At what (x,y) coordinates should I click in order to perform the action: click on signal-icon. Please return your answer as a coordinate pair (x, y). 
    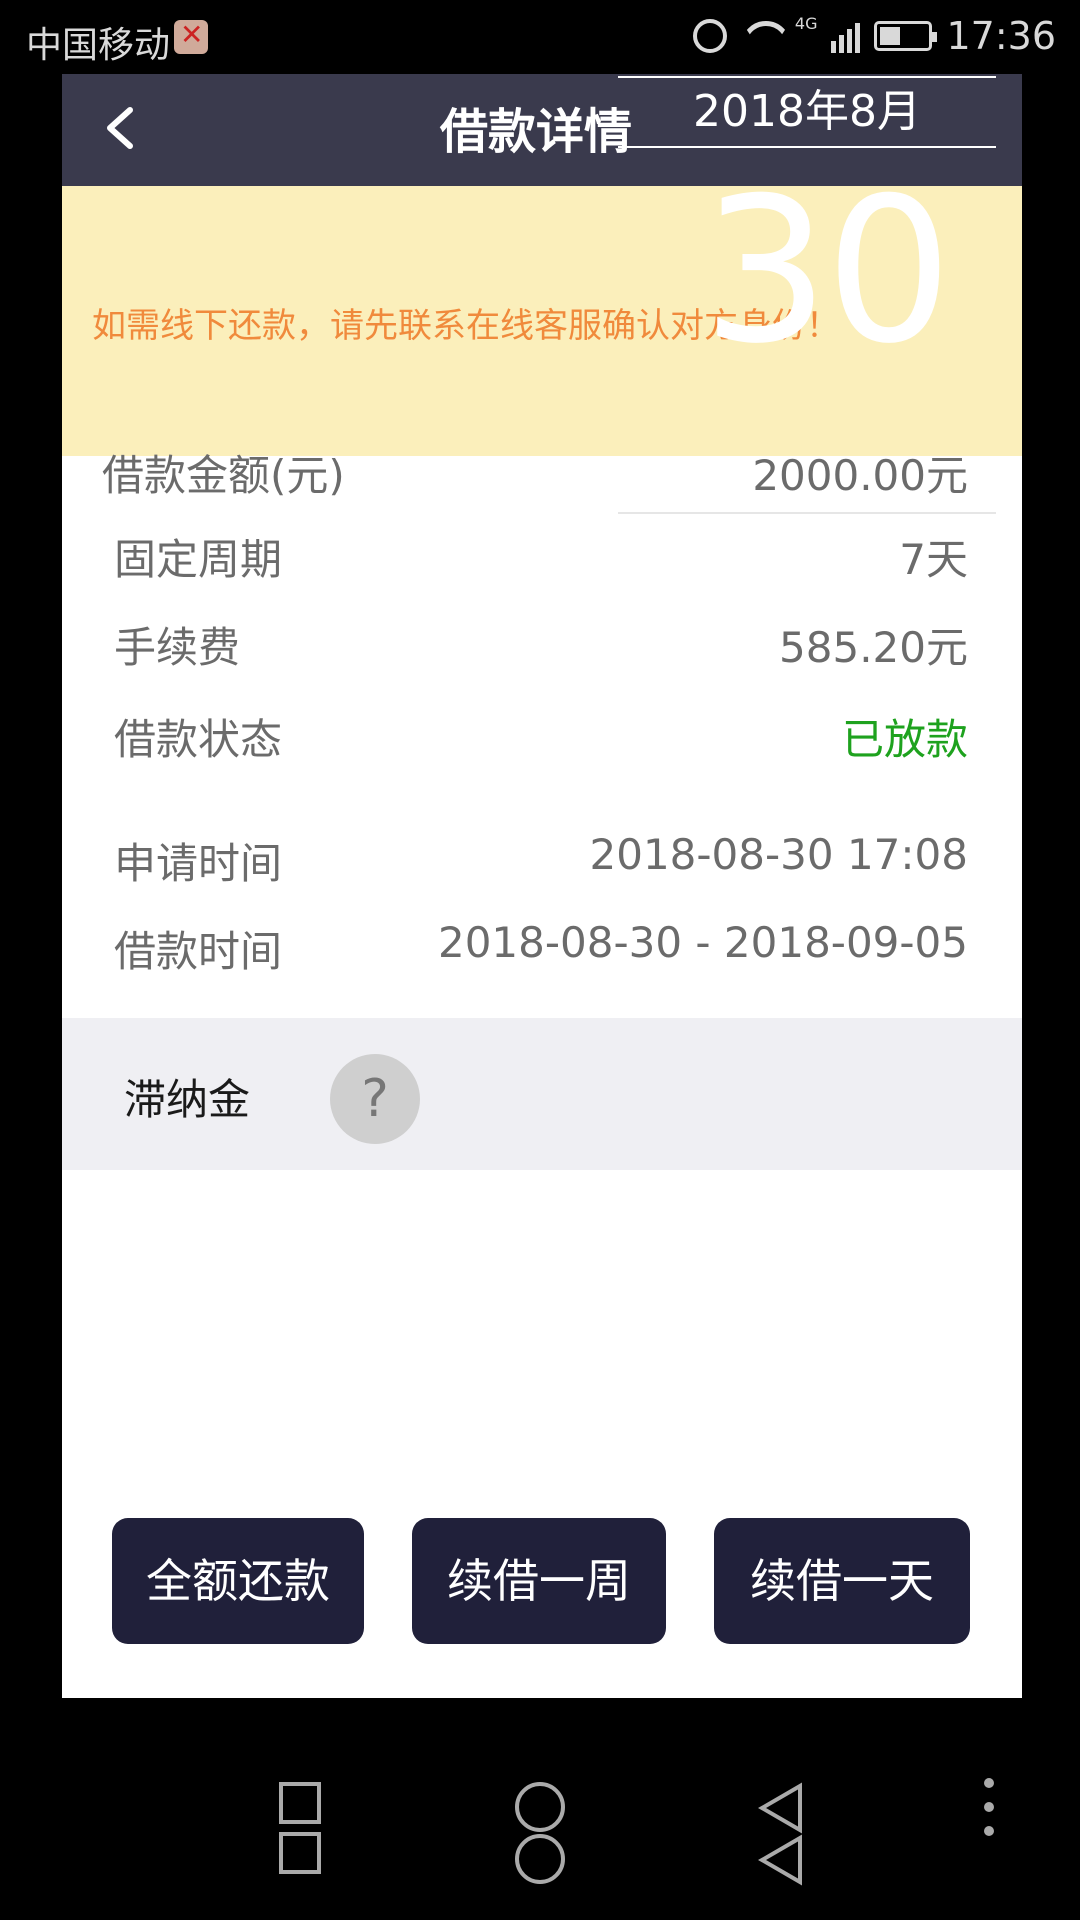
    Looking at the image, I should click on (846, 36).